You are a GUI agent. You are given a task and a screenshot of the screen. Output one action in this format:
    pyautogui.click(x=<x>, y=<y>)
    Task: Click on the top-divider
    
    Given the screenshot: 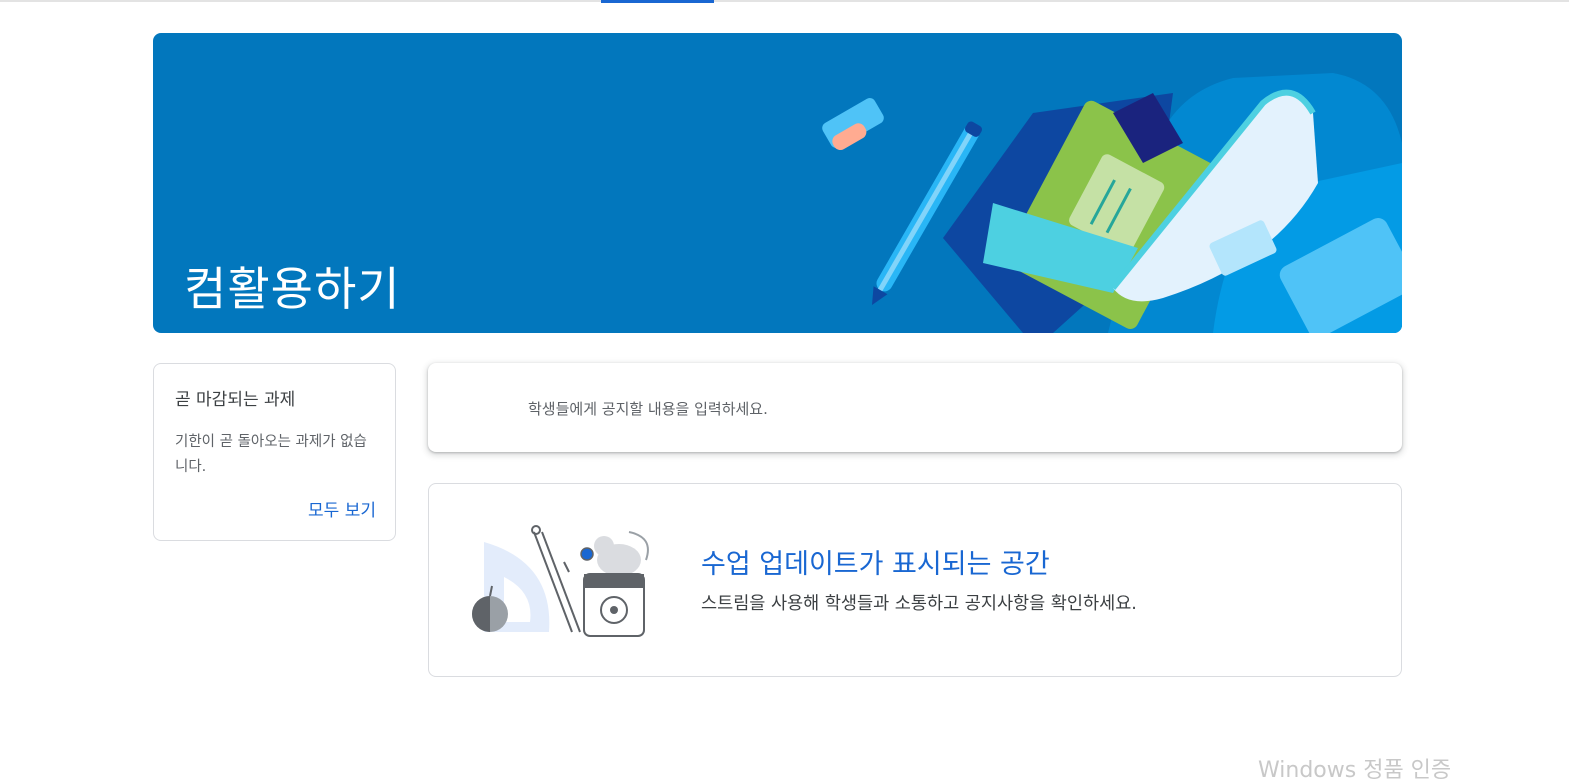 What is the action you would take?
    pyautogui.click(x=784, y=1)
    